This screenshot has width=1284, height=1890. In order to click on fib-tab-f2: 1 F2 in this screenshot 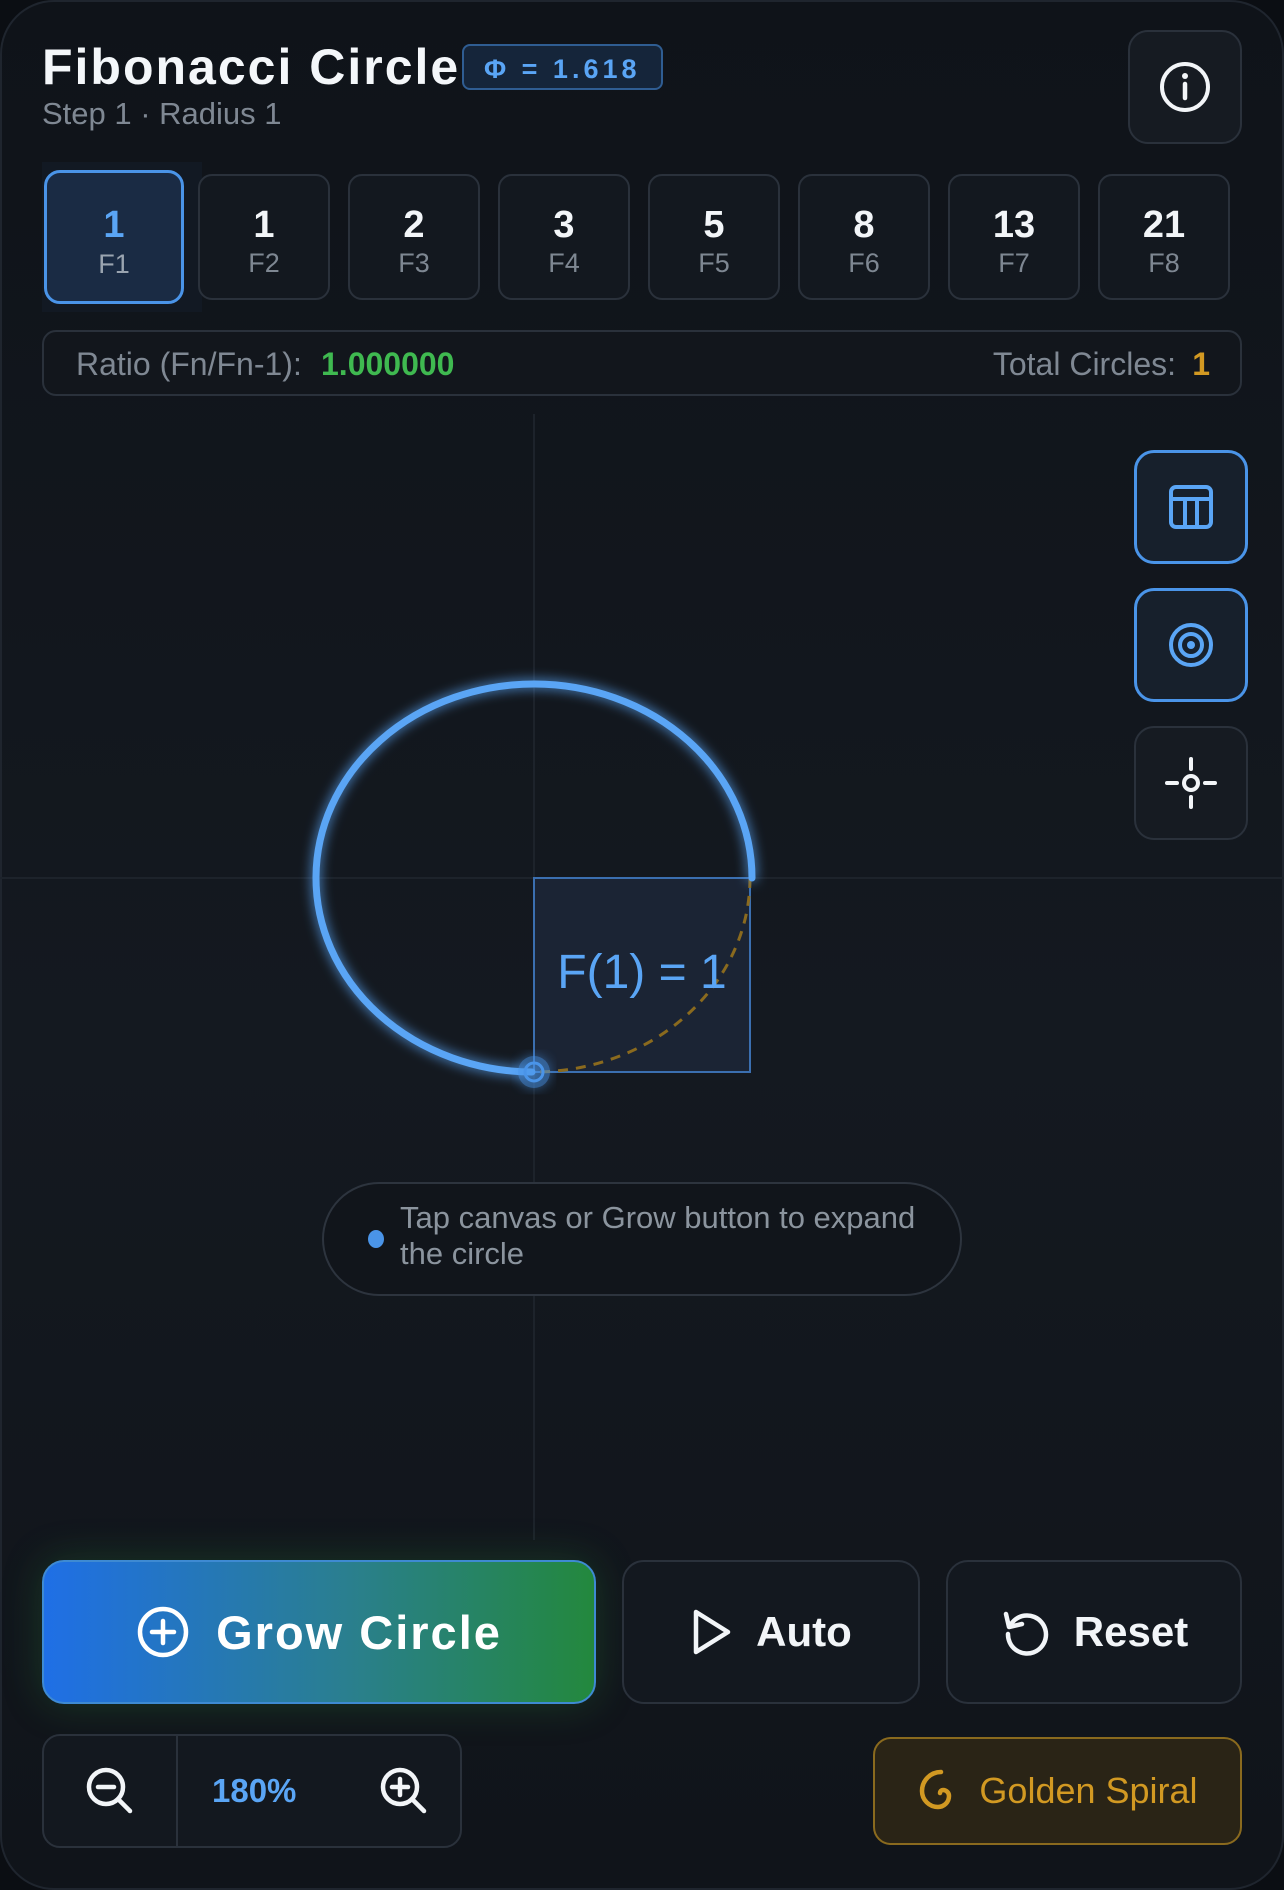, I will do `click(264, 237)`.